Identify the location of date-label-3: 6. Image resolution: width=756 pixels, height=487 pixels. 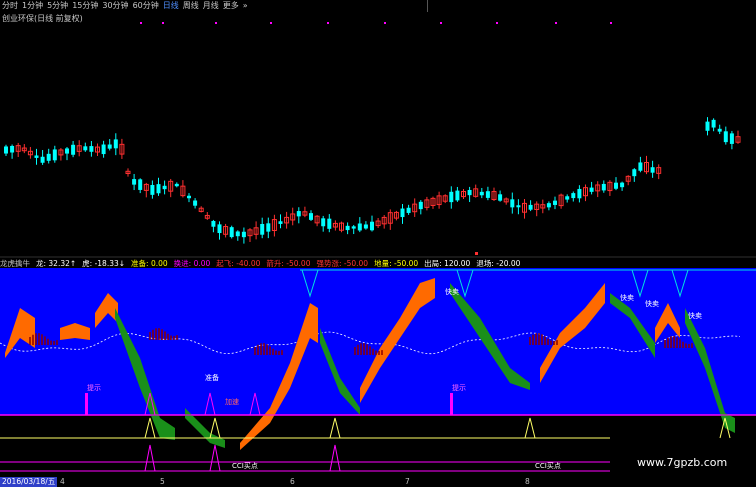
(292, 481).